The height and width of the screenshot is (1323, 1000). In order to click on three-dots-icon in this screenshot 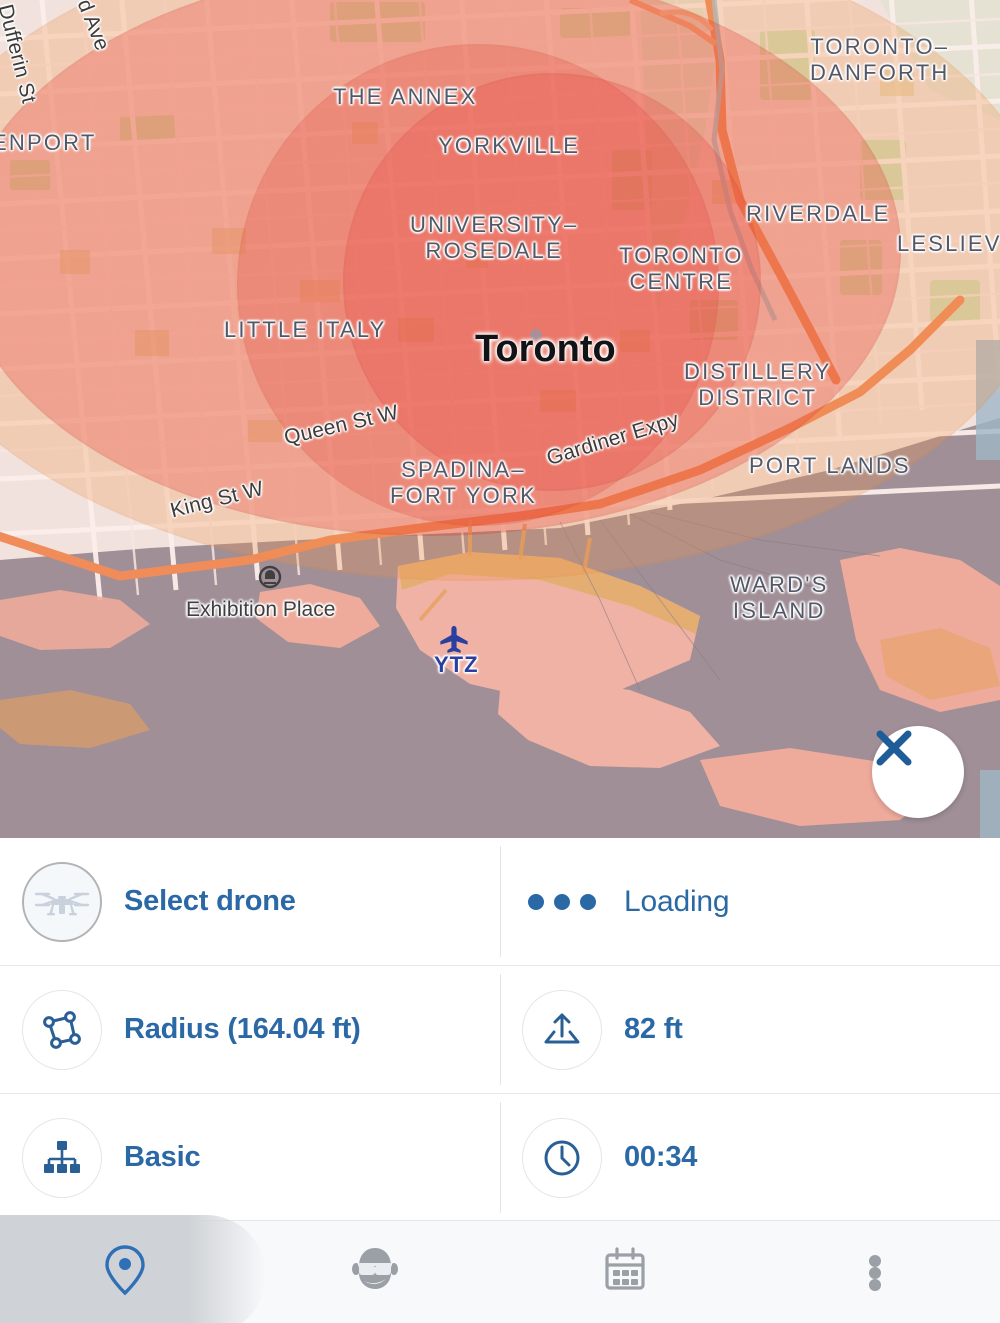, I will do `click(562, 901)`.